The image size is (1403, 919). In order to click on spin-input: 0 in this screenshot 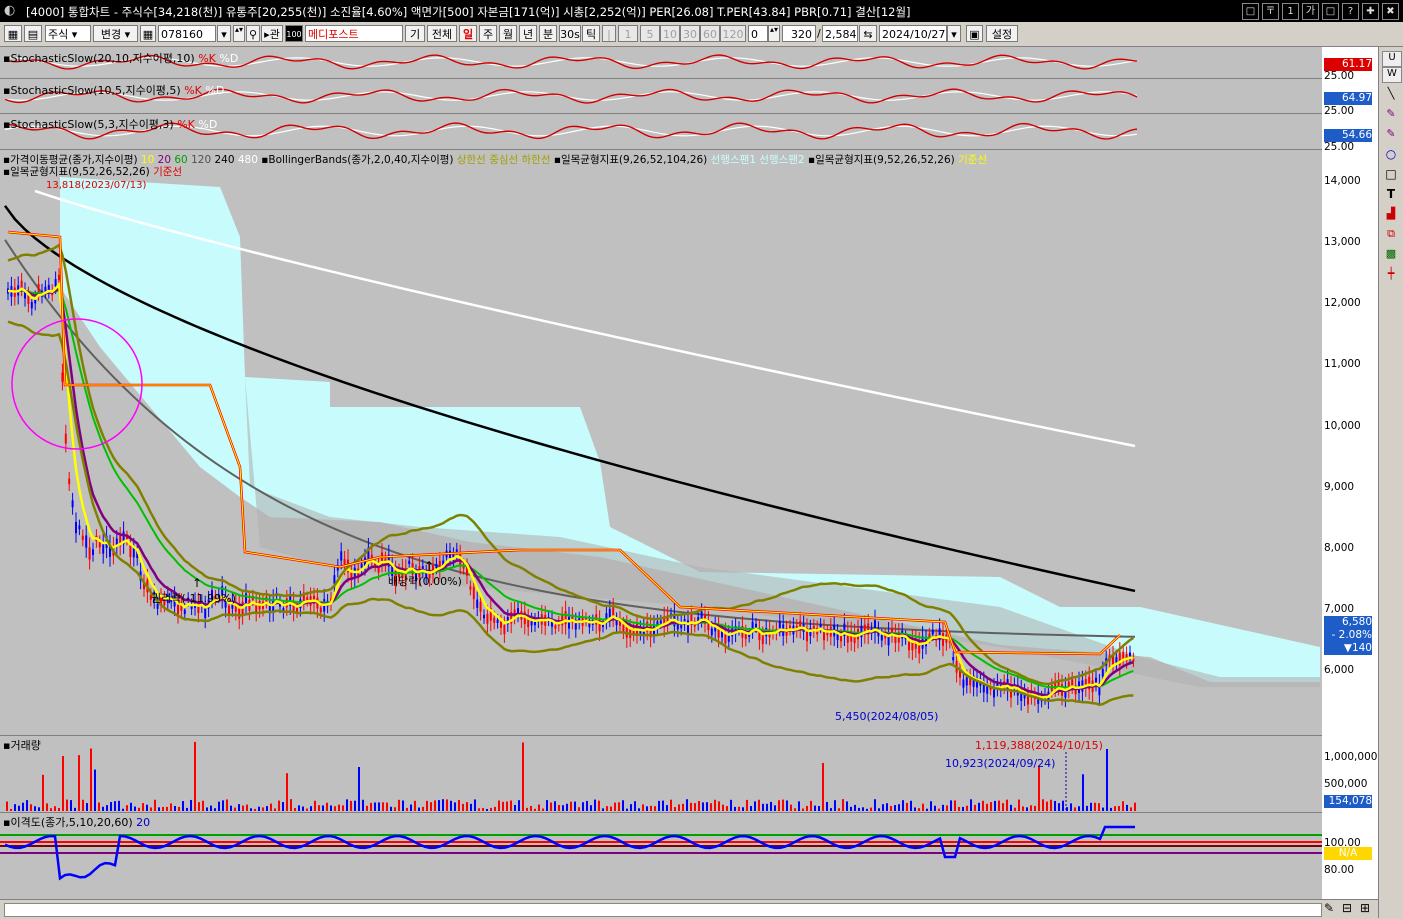, I will do `click(758, 33)`.